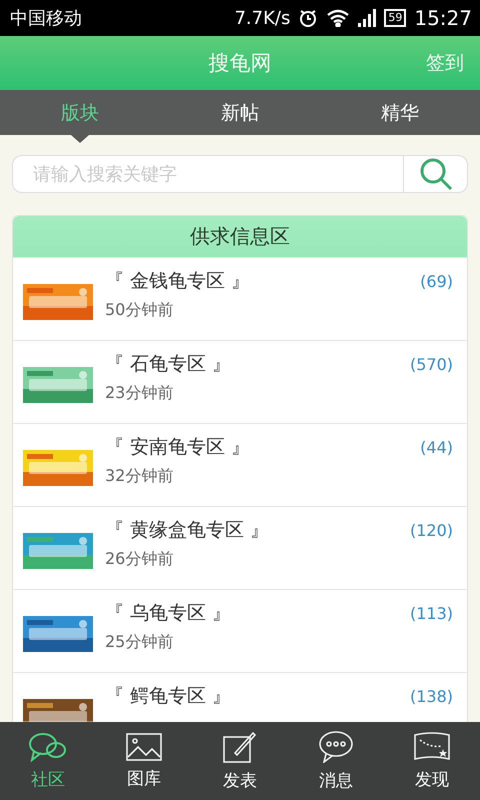 This screenshot has width=480, height=800. What do you see at coordinates (178, 447) in the screenshot?
I see `forum-title: 『 安南龟专区 』` at bounding box center [178, 447].